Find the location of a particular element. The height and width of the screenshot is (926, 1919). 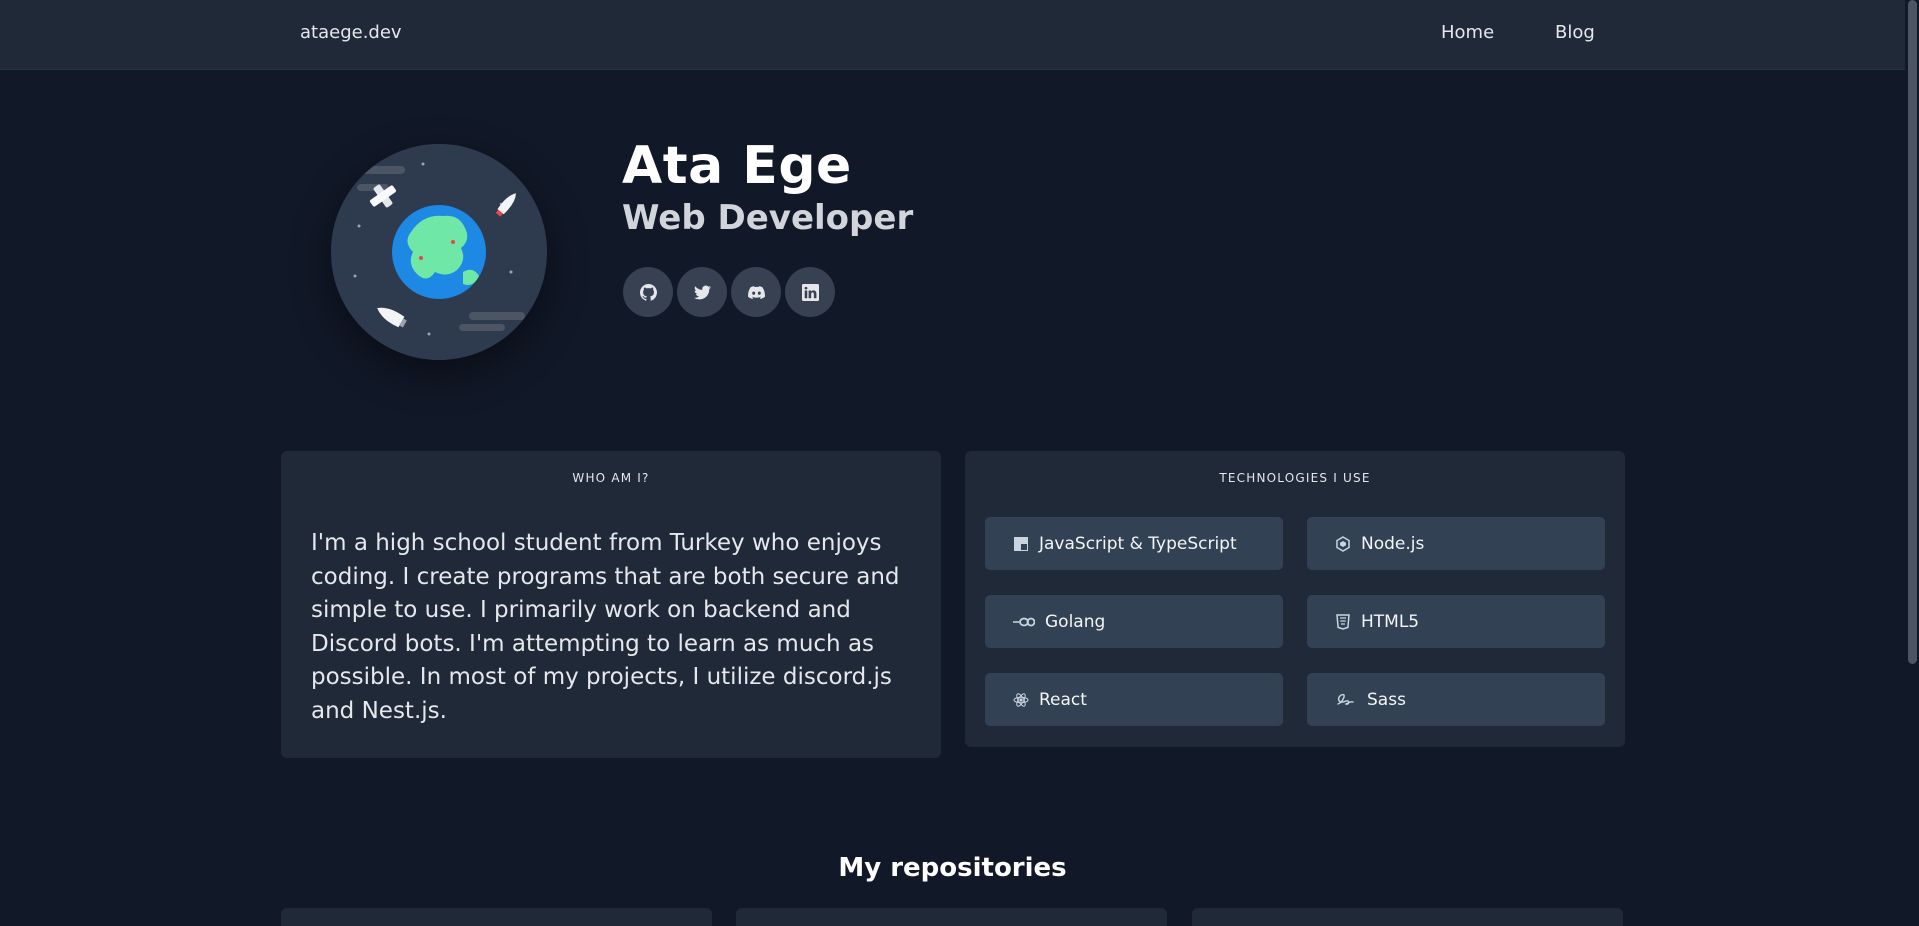

about-title: WHO AM I? is located at coordinates (611, 478).